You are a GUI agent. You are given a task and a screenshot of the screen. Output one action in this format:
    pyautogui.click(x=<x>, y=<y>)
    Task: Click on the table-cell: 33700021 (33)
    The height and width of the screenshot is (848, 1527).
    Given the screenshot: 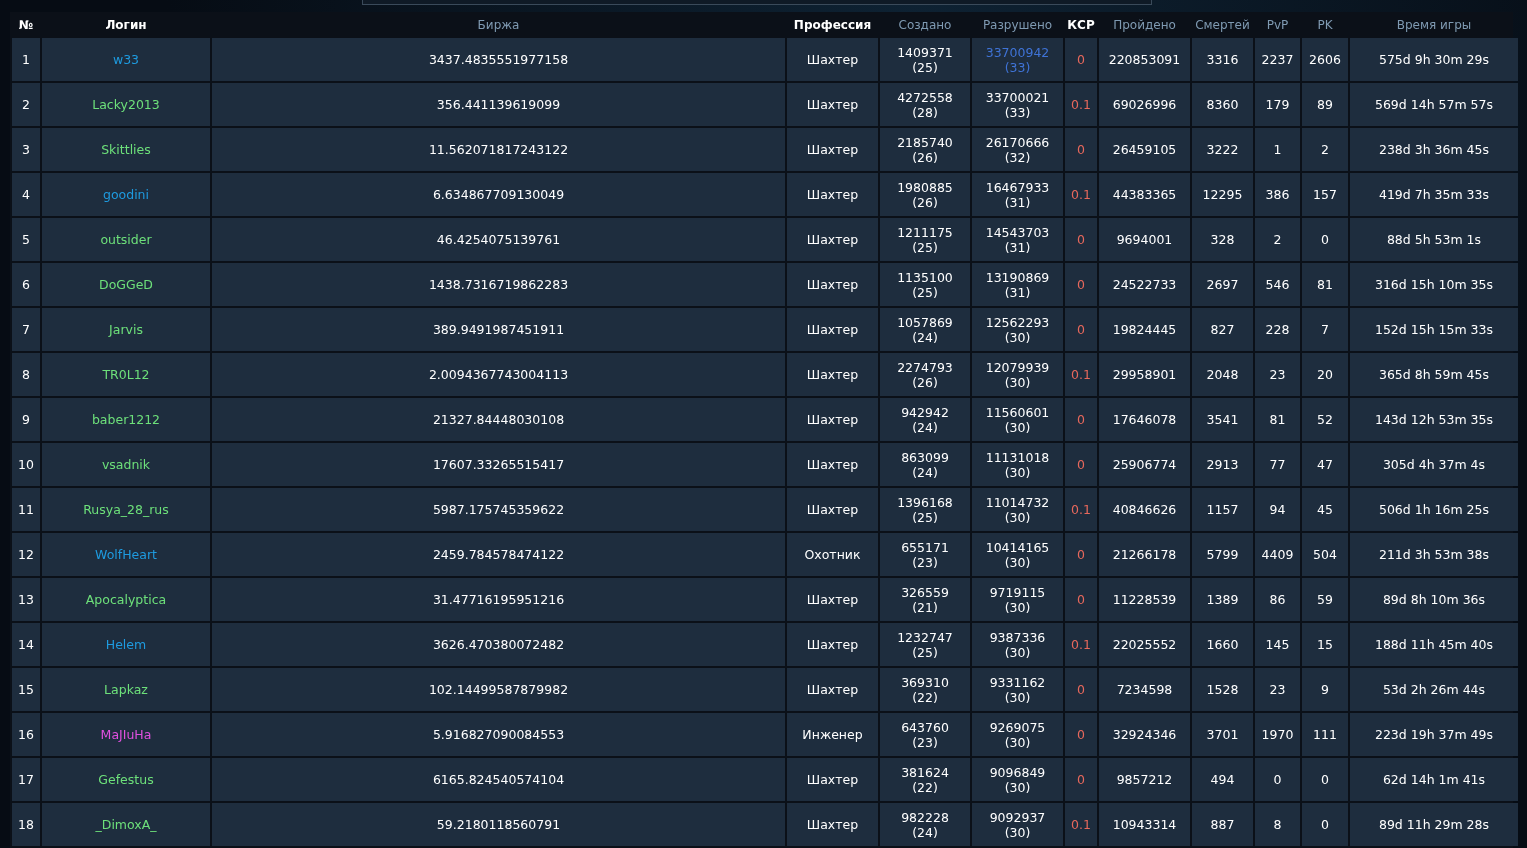 What is the action you would take?
    pyautogui.click(x=1017, y=104)
    